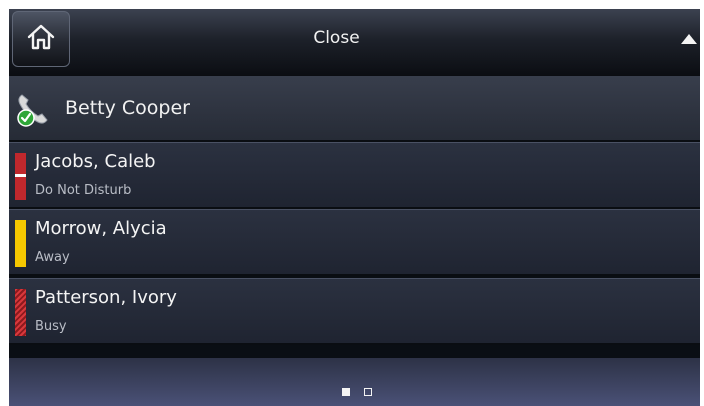 This screenshot has height=406, width=704. What do you see at coordinates (689, 39) in the screenshot?
I see `triangle-up-icon` at bounding box center [689, 39].